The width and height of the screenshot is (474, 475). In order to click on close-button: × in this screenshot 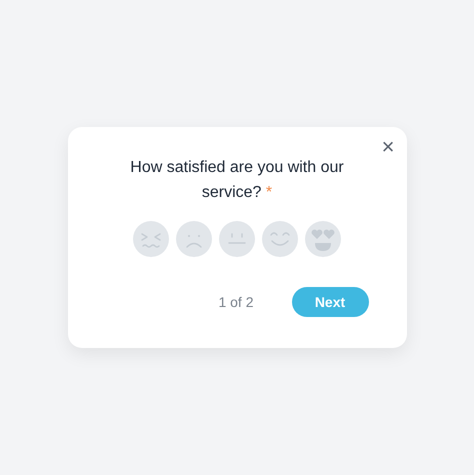, I will do `click(388, 147)`.